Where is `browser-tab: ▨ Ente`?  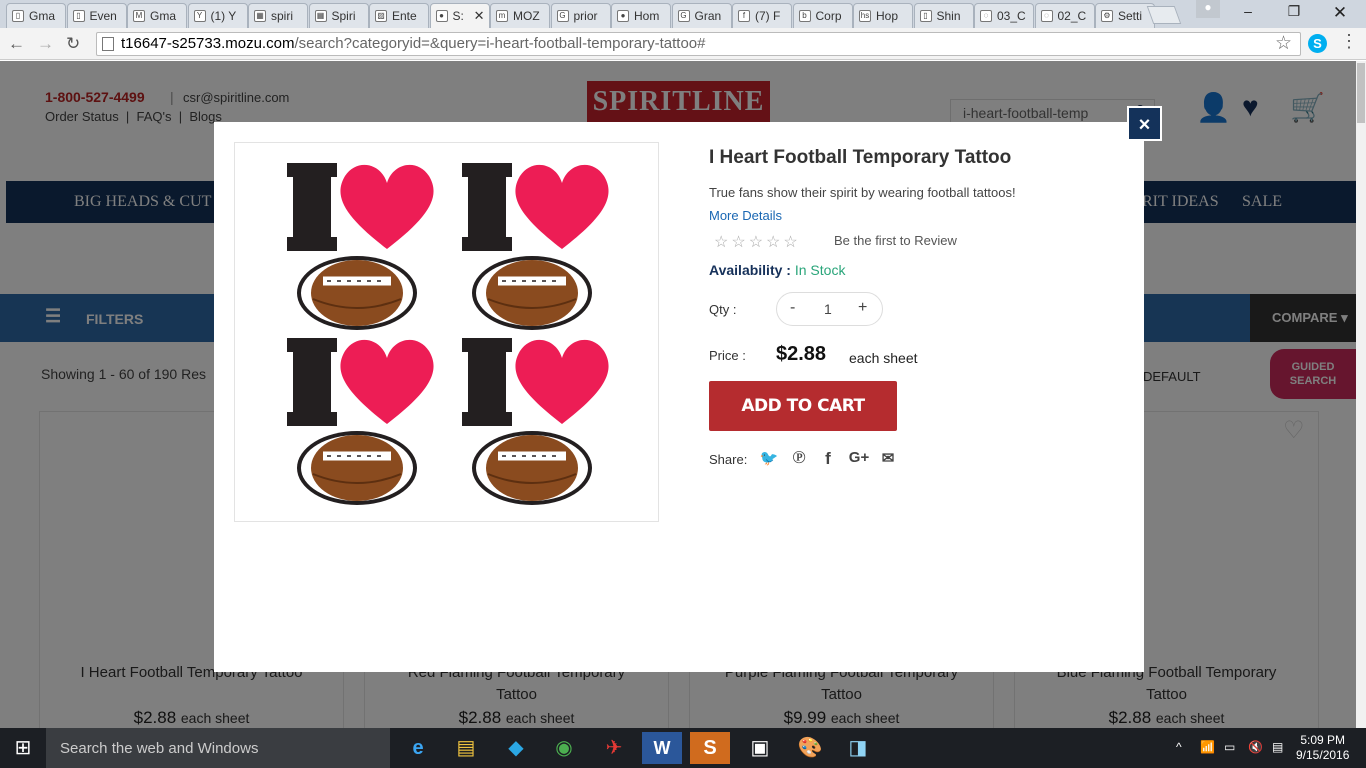
browser-tab: ▨ Ente is located at coordinates (399, 15).